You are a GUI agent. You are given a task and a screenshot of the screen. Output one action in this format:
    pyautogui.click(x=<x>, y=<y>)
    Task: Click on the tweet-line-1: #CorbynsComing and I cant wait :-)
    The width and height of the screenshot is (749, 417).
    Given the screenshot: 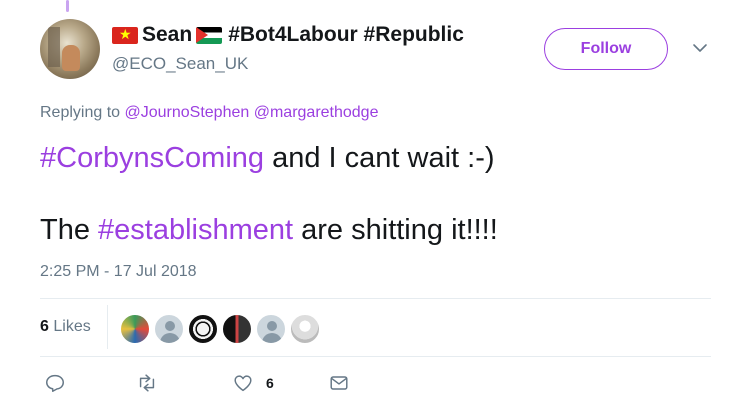 What is the action you would take?
    pyautogui.click(x=380, y=158)
    